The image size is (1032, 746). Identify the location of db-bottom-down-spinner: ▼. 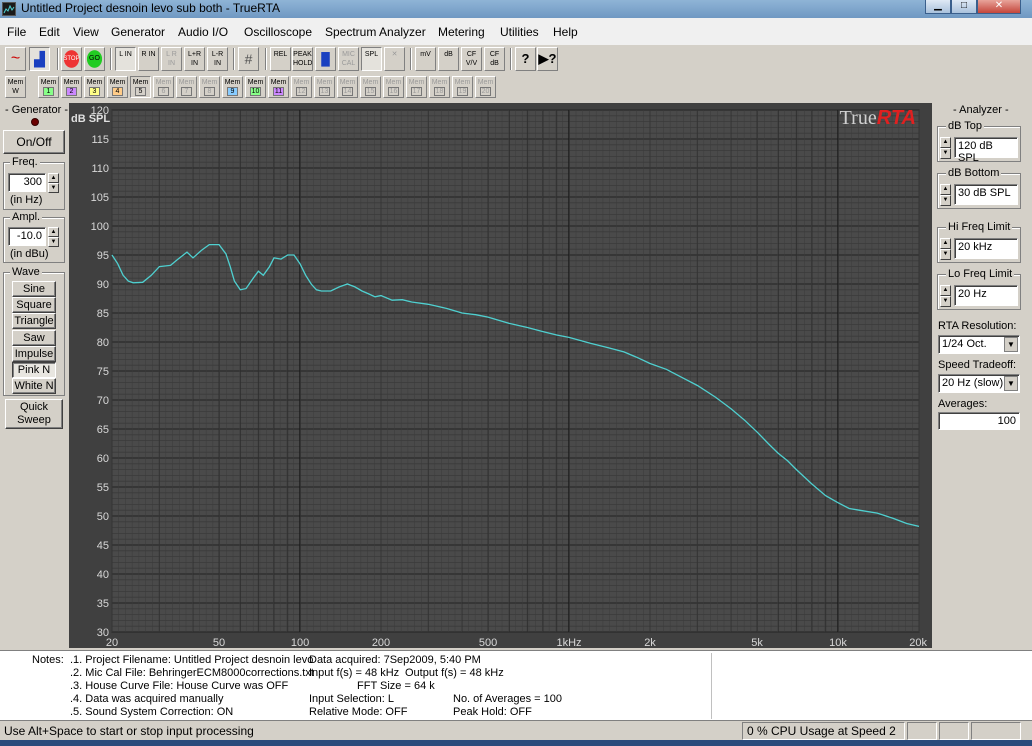
(945, 200).